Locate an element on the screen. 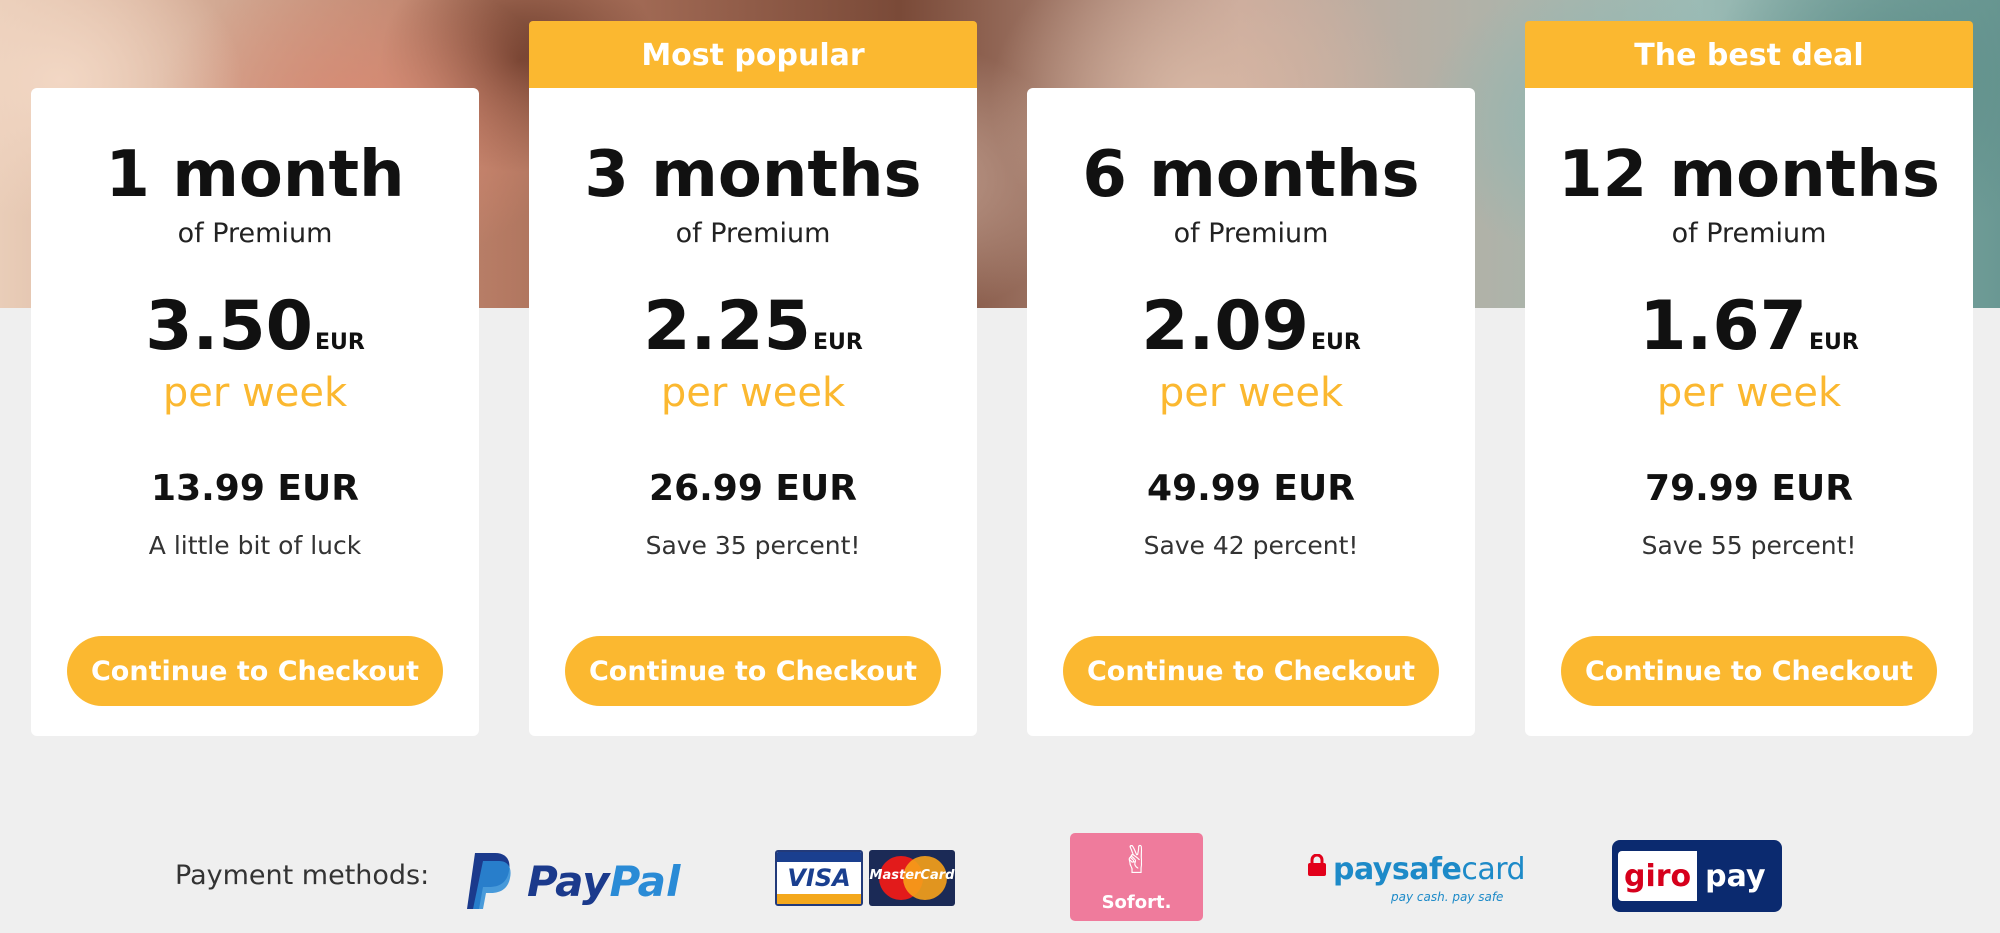 The image size is (2000, 933). mastercard-wordmark: MasterCard is located at coordinates (912, 875).